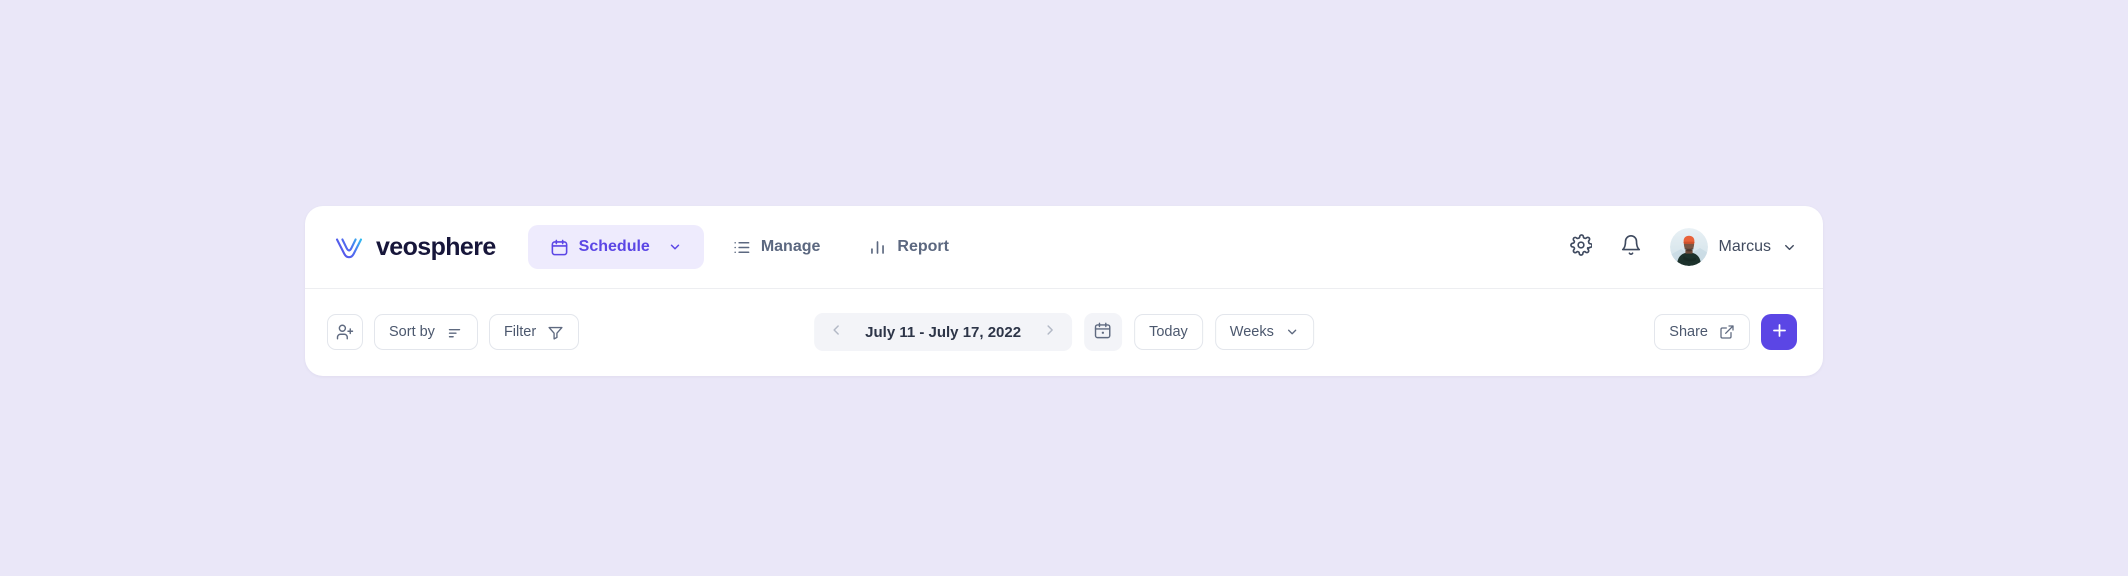 This screenshot has height=576, width=2128. I want to click on date-picker-button, so click(1103, 332).